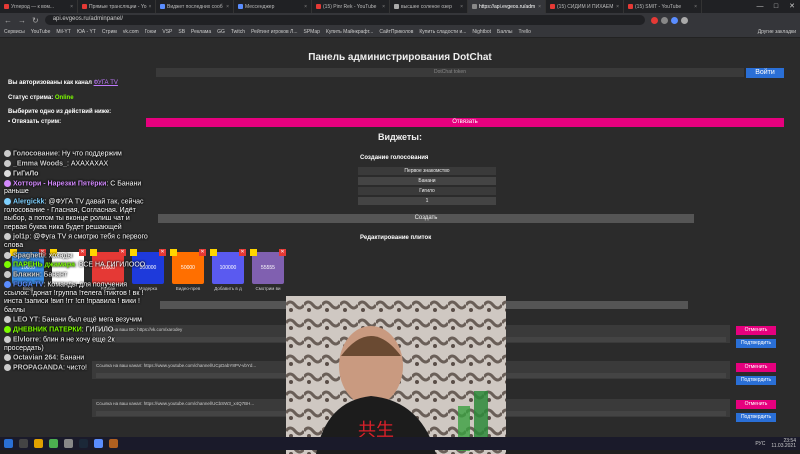 This screenshot has width=800, height=454. What do you see at coordinates (79, 256) in the screenshot?
I see `chat-message: Spaghetti: хохады` at bounding box center [79, 256].